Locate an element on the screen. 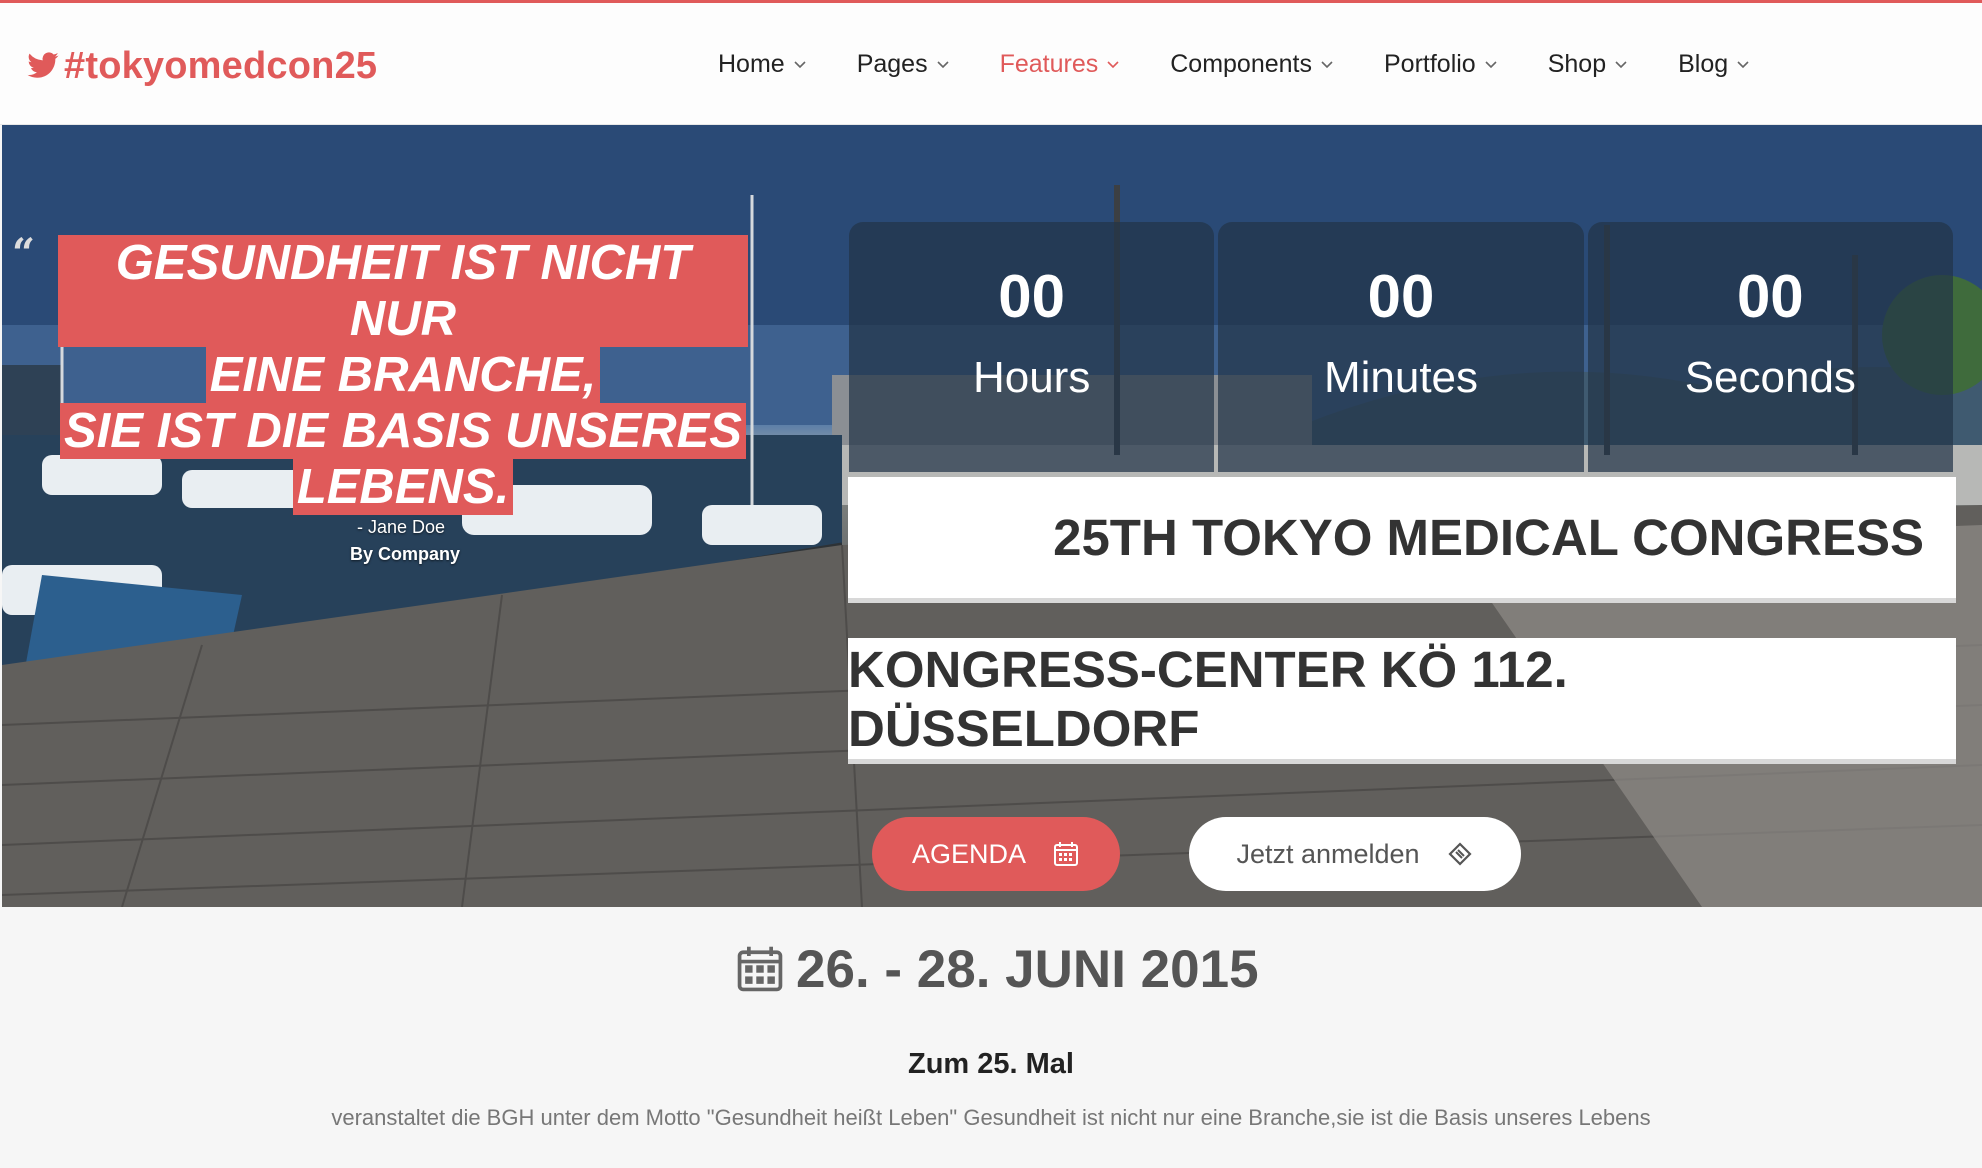 The width and height of the screenshot is (1982, 1168). nav-label: Components is located at coordinates (1241, 63).